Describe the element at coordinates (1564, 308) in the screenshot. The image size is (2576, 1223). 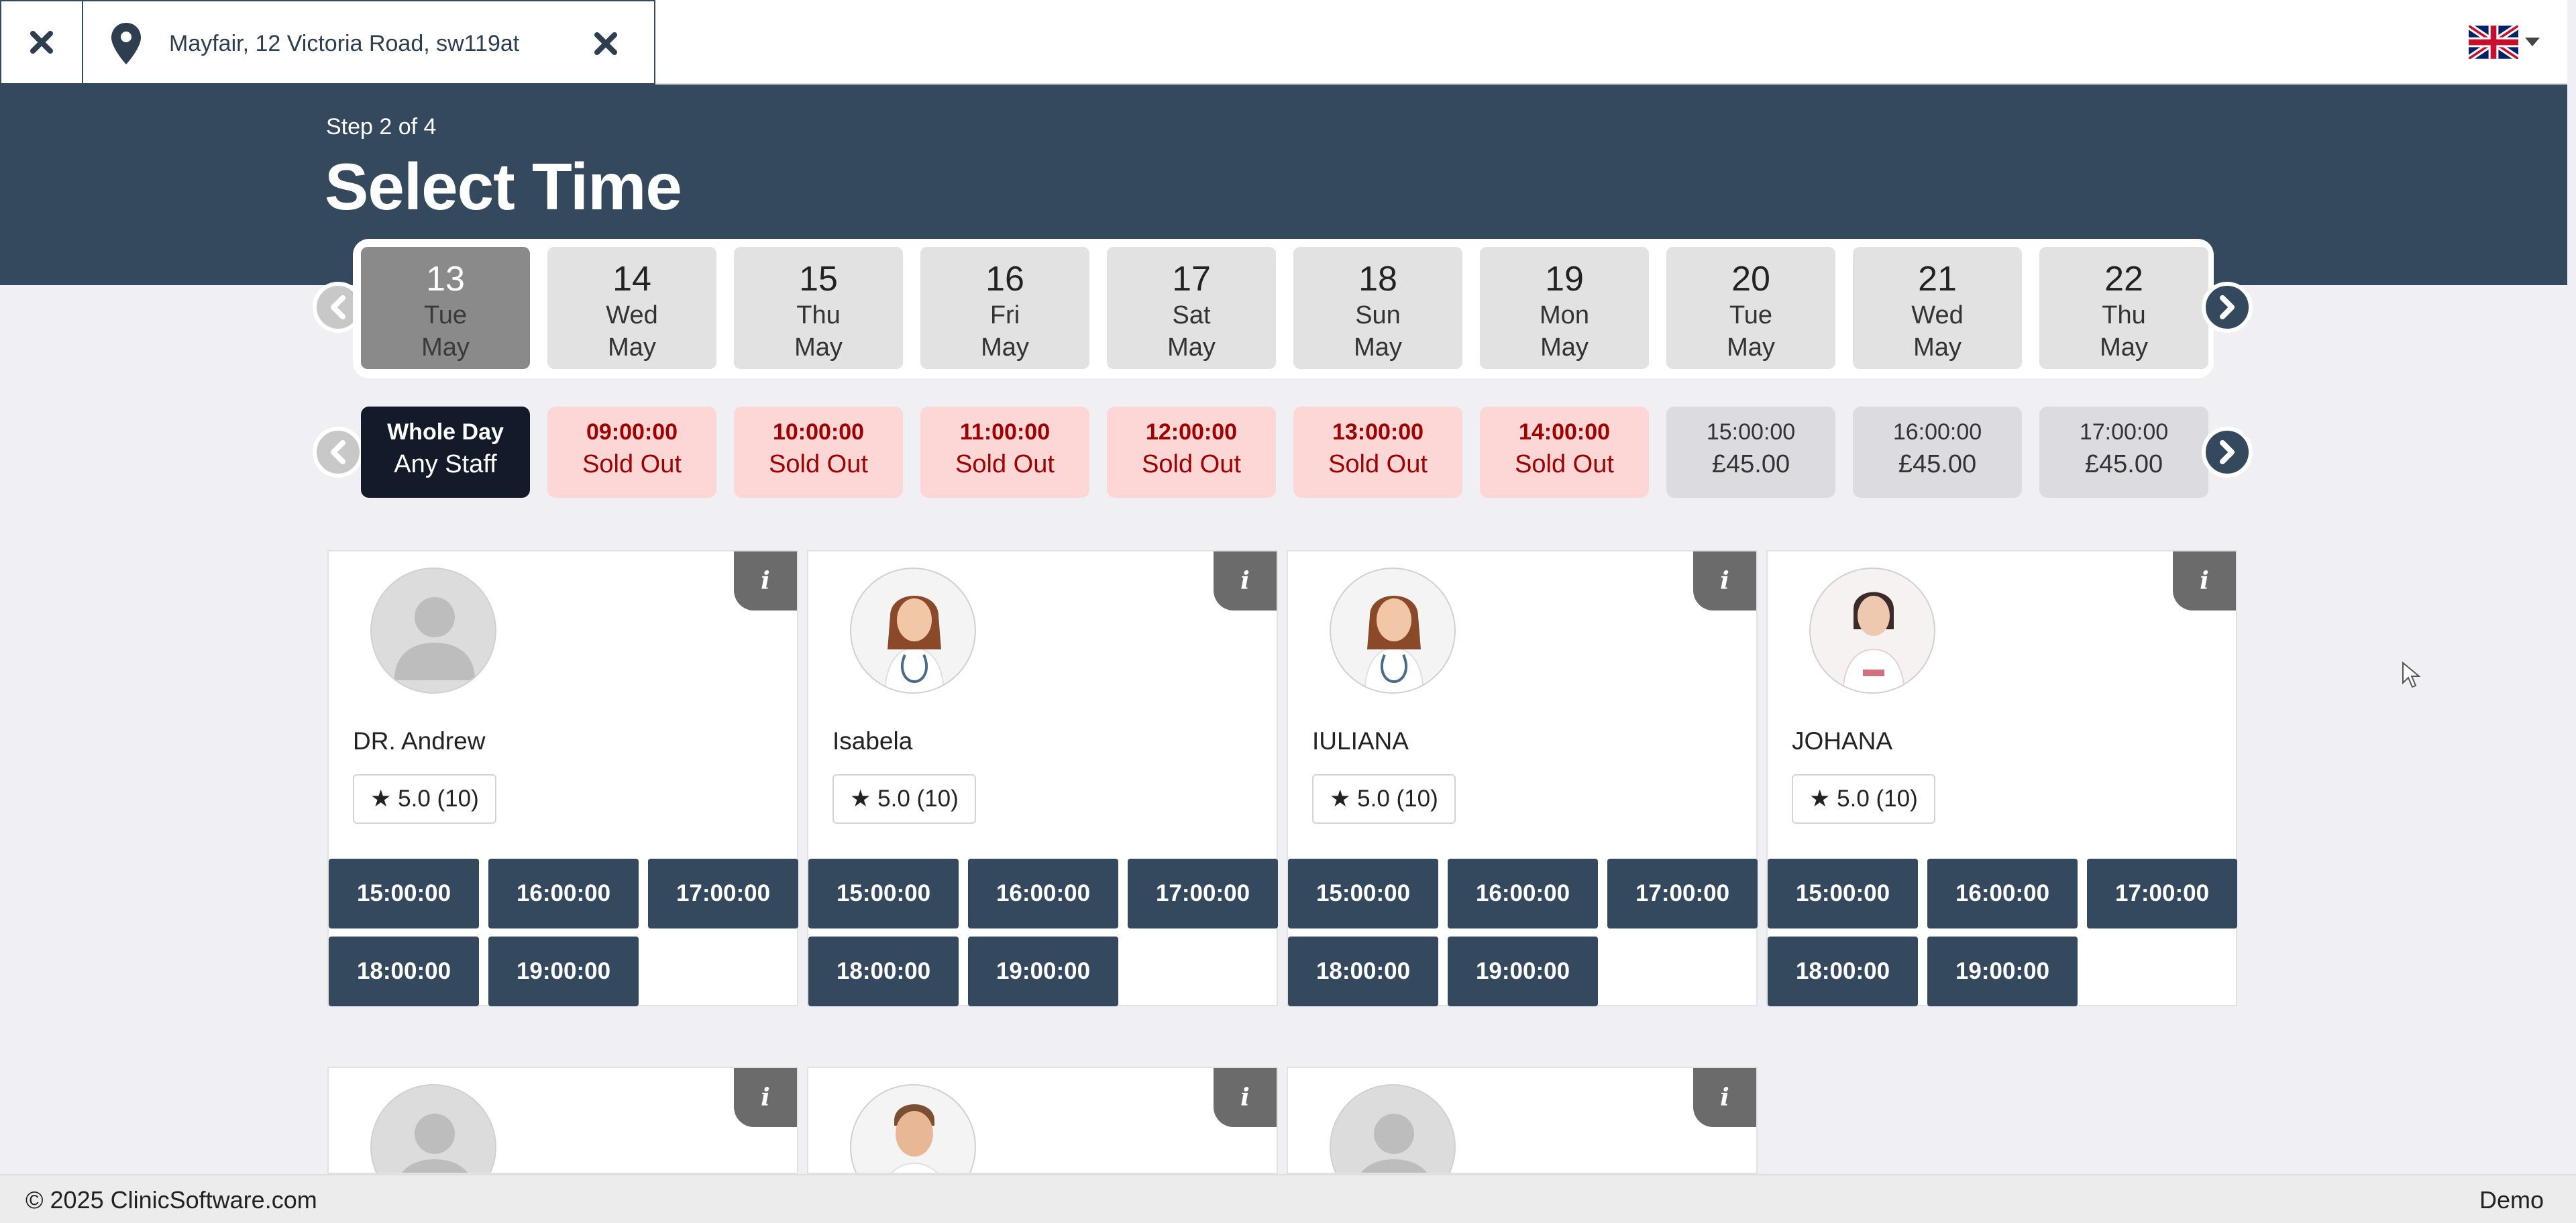
I see `date-cell: 19 Mon May` at that location.